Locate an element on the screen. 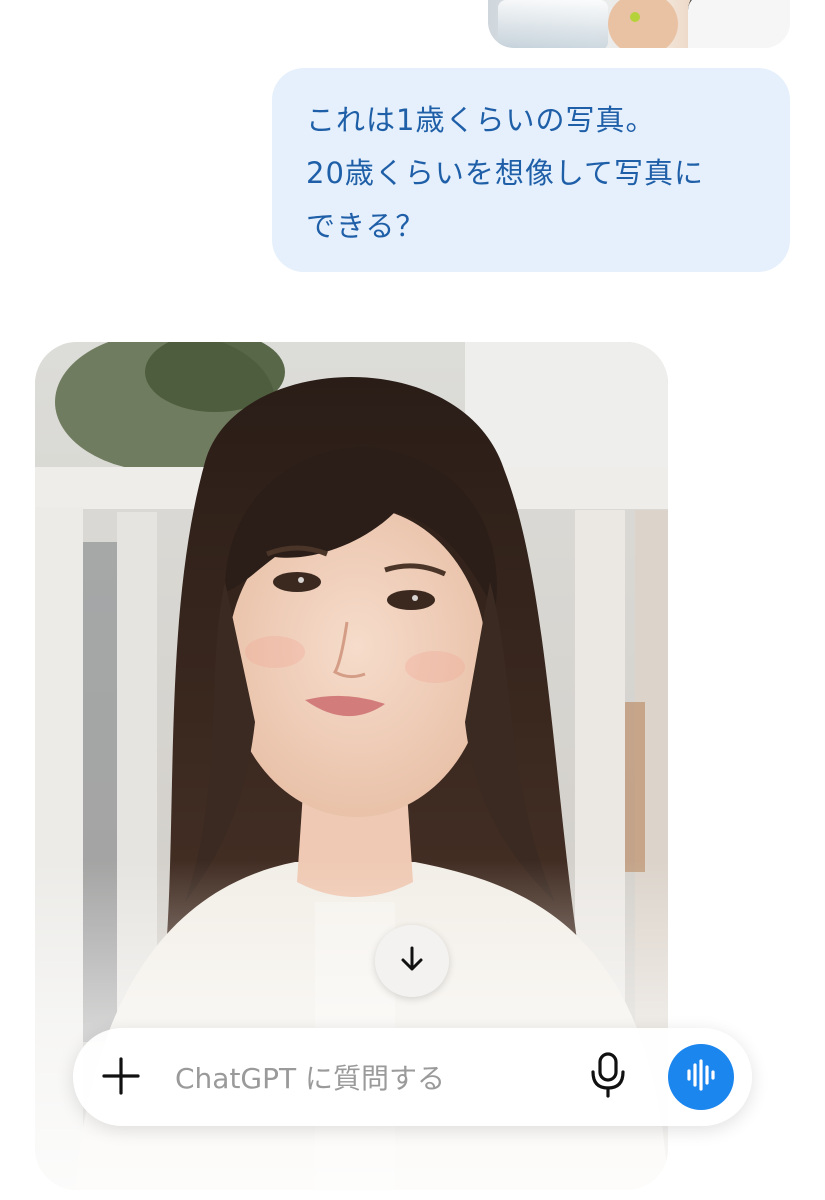 This screenshot has height=1200, width=825. microphone-icon is located at coordinates (608, 1077).